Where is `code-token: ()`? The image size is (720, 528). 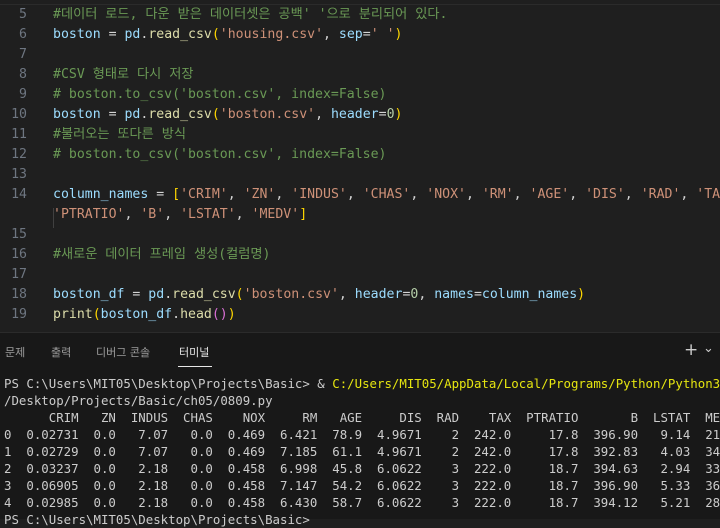 code-token: () is located at coordinates (219, 314).